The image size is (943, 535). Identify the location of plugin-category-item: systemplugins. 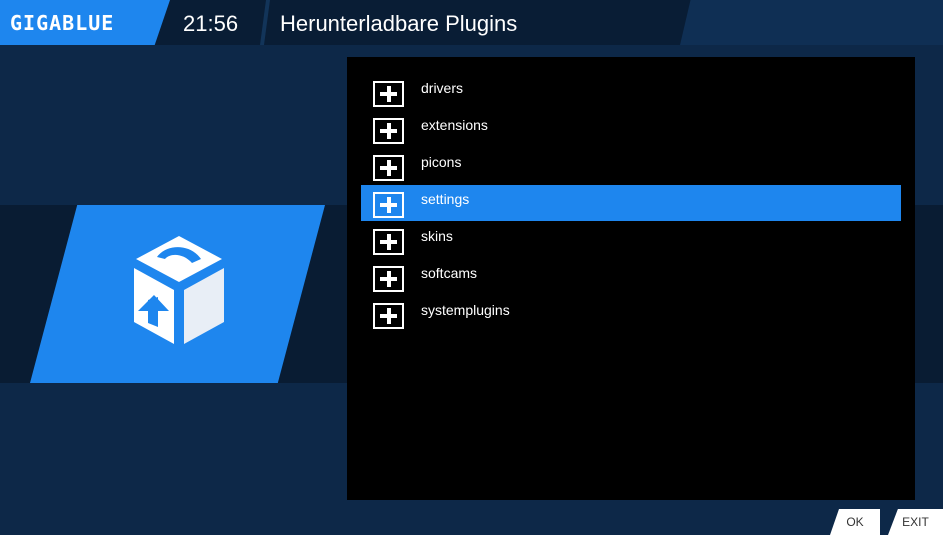
(631, 314).